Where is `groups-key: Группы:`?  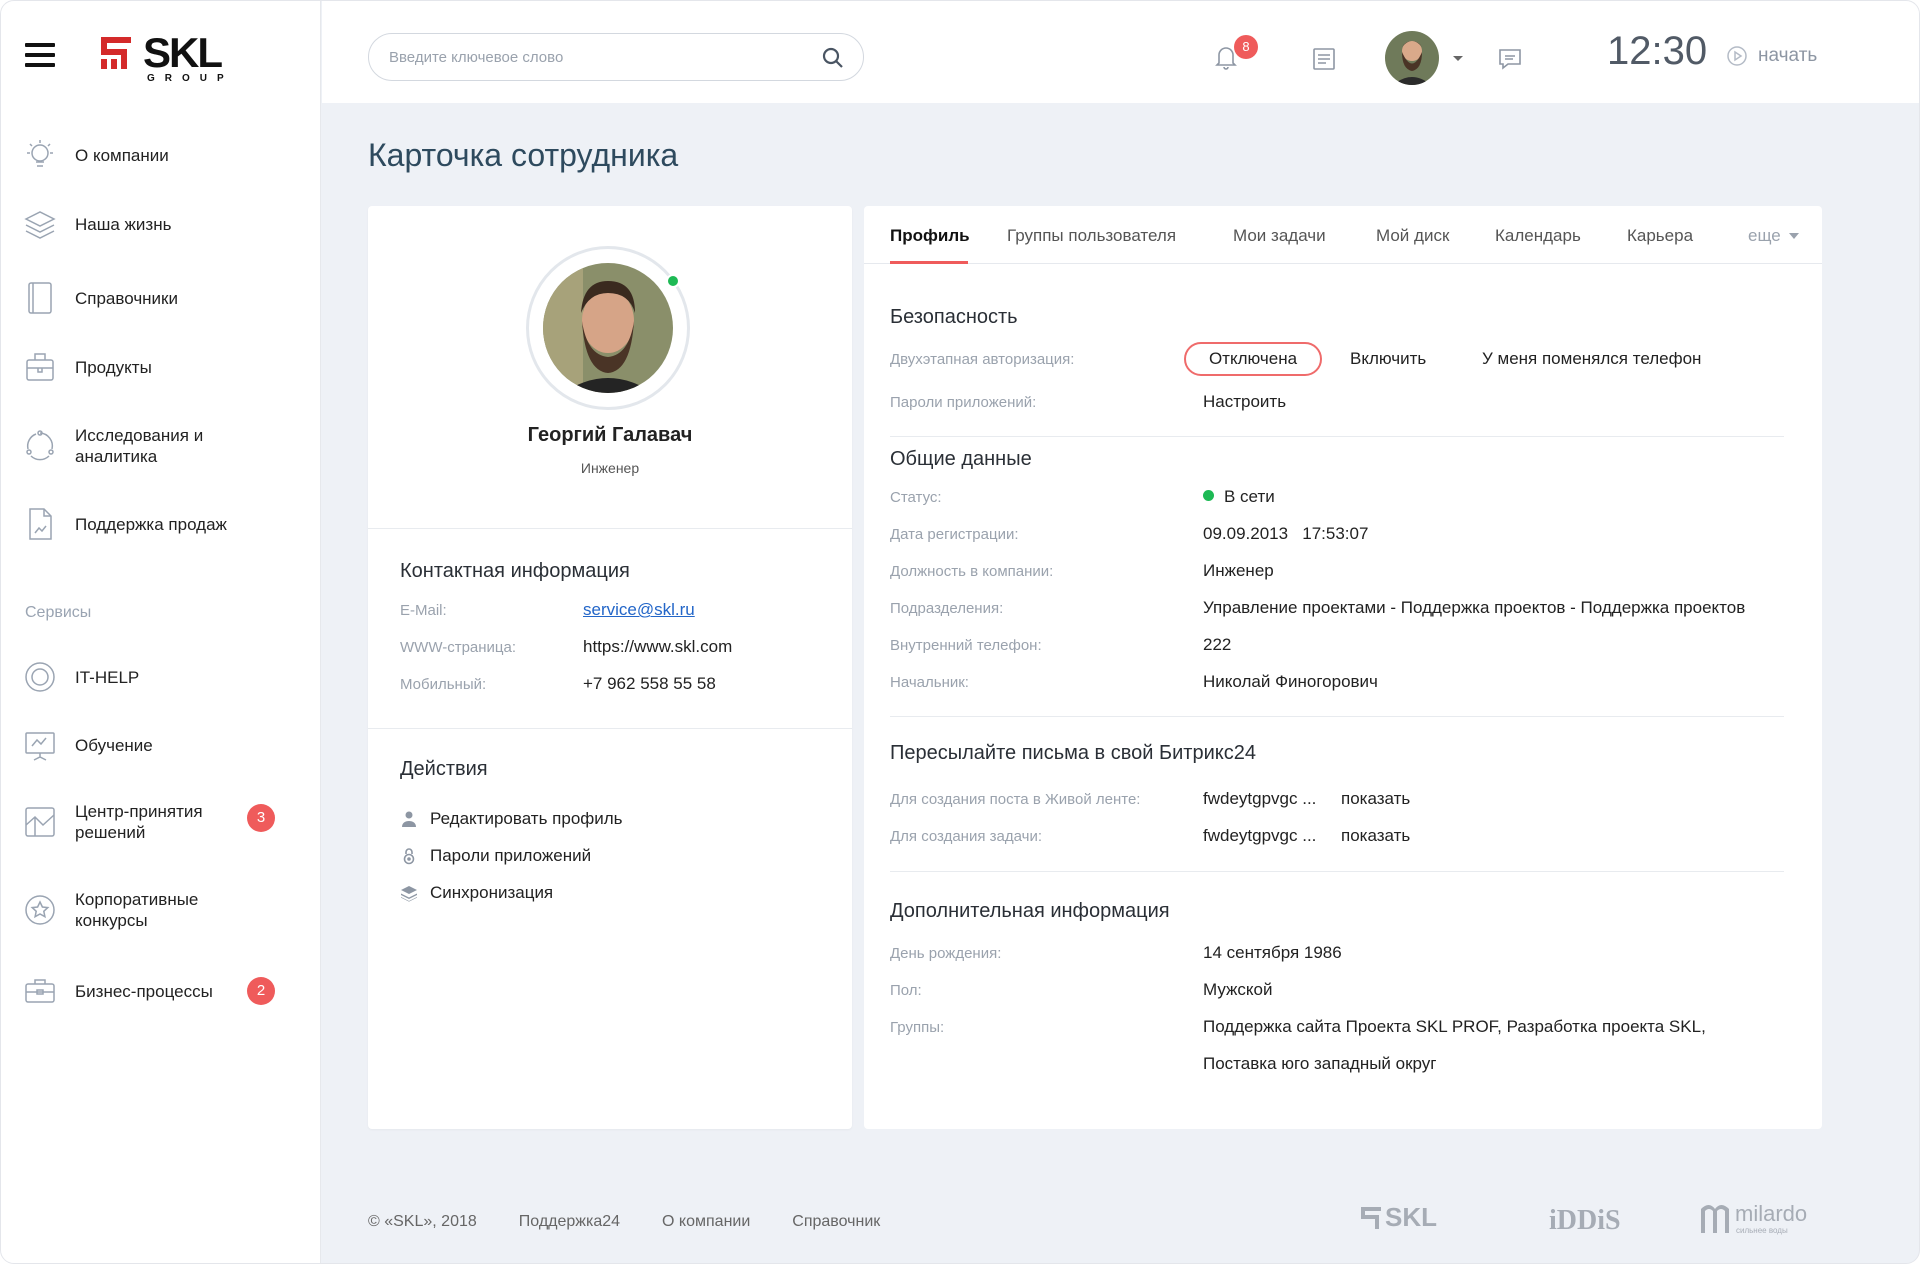
groups-key: Группы: is located at coordinates (917, 1027).